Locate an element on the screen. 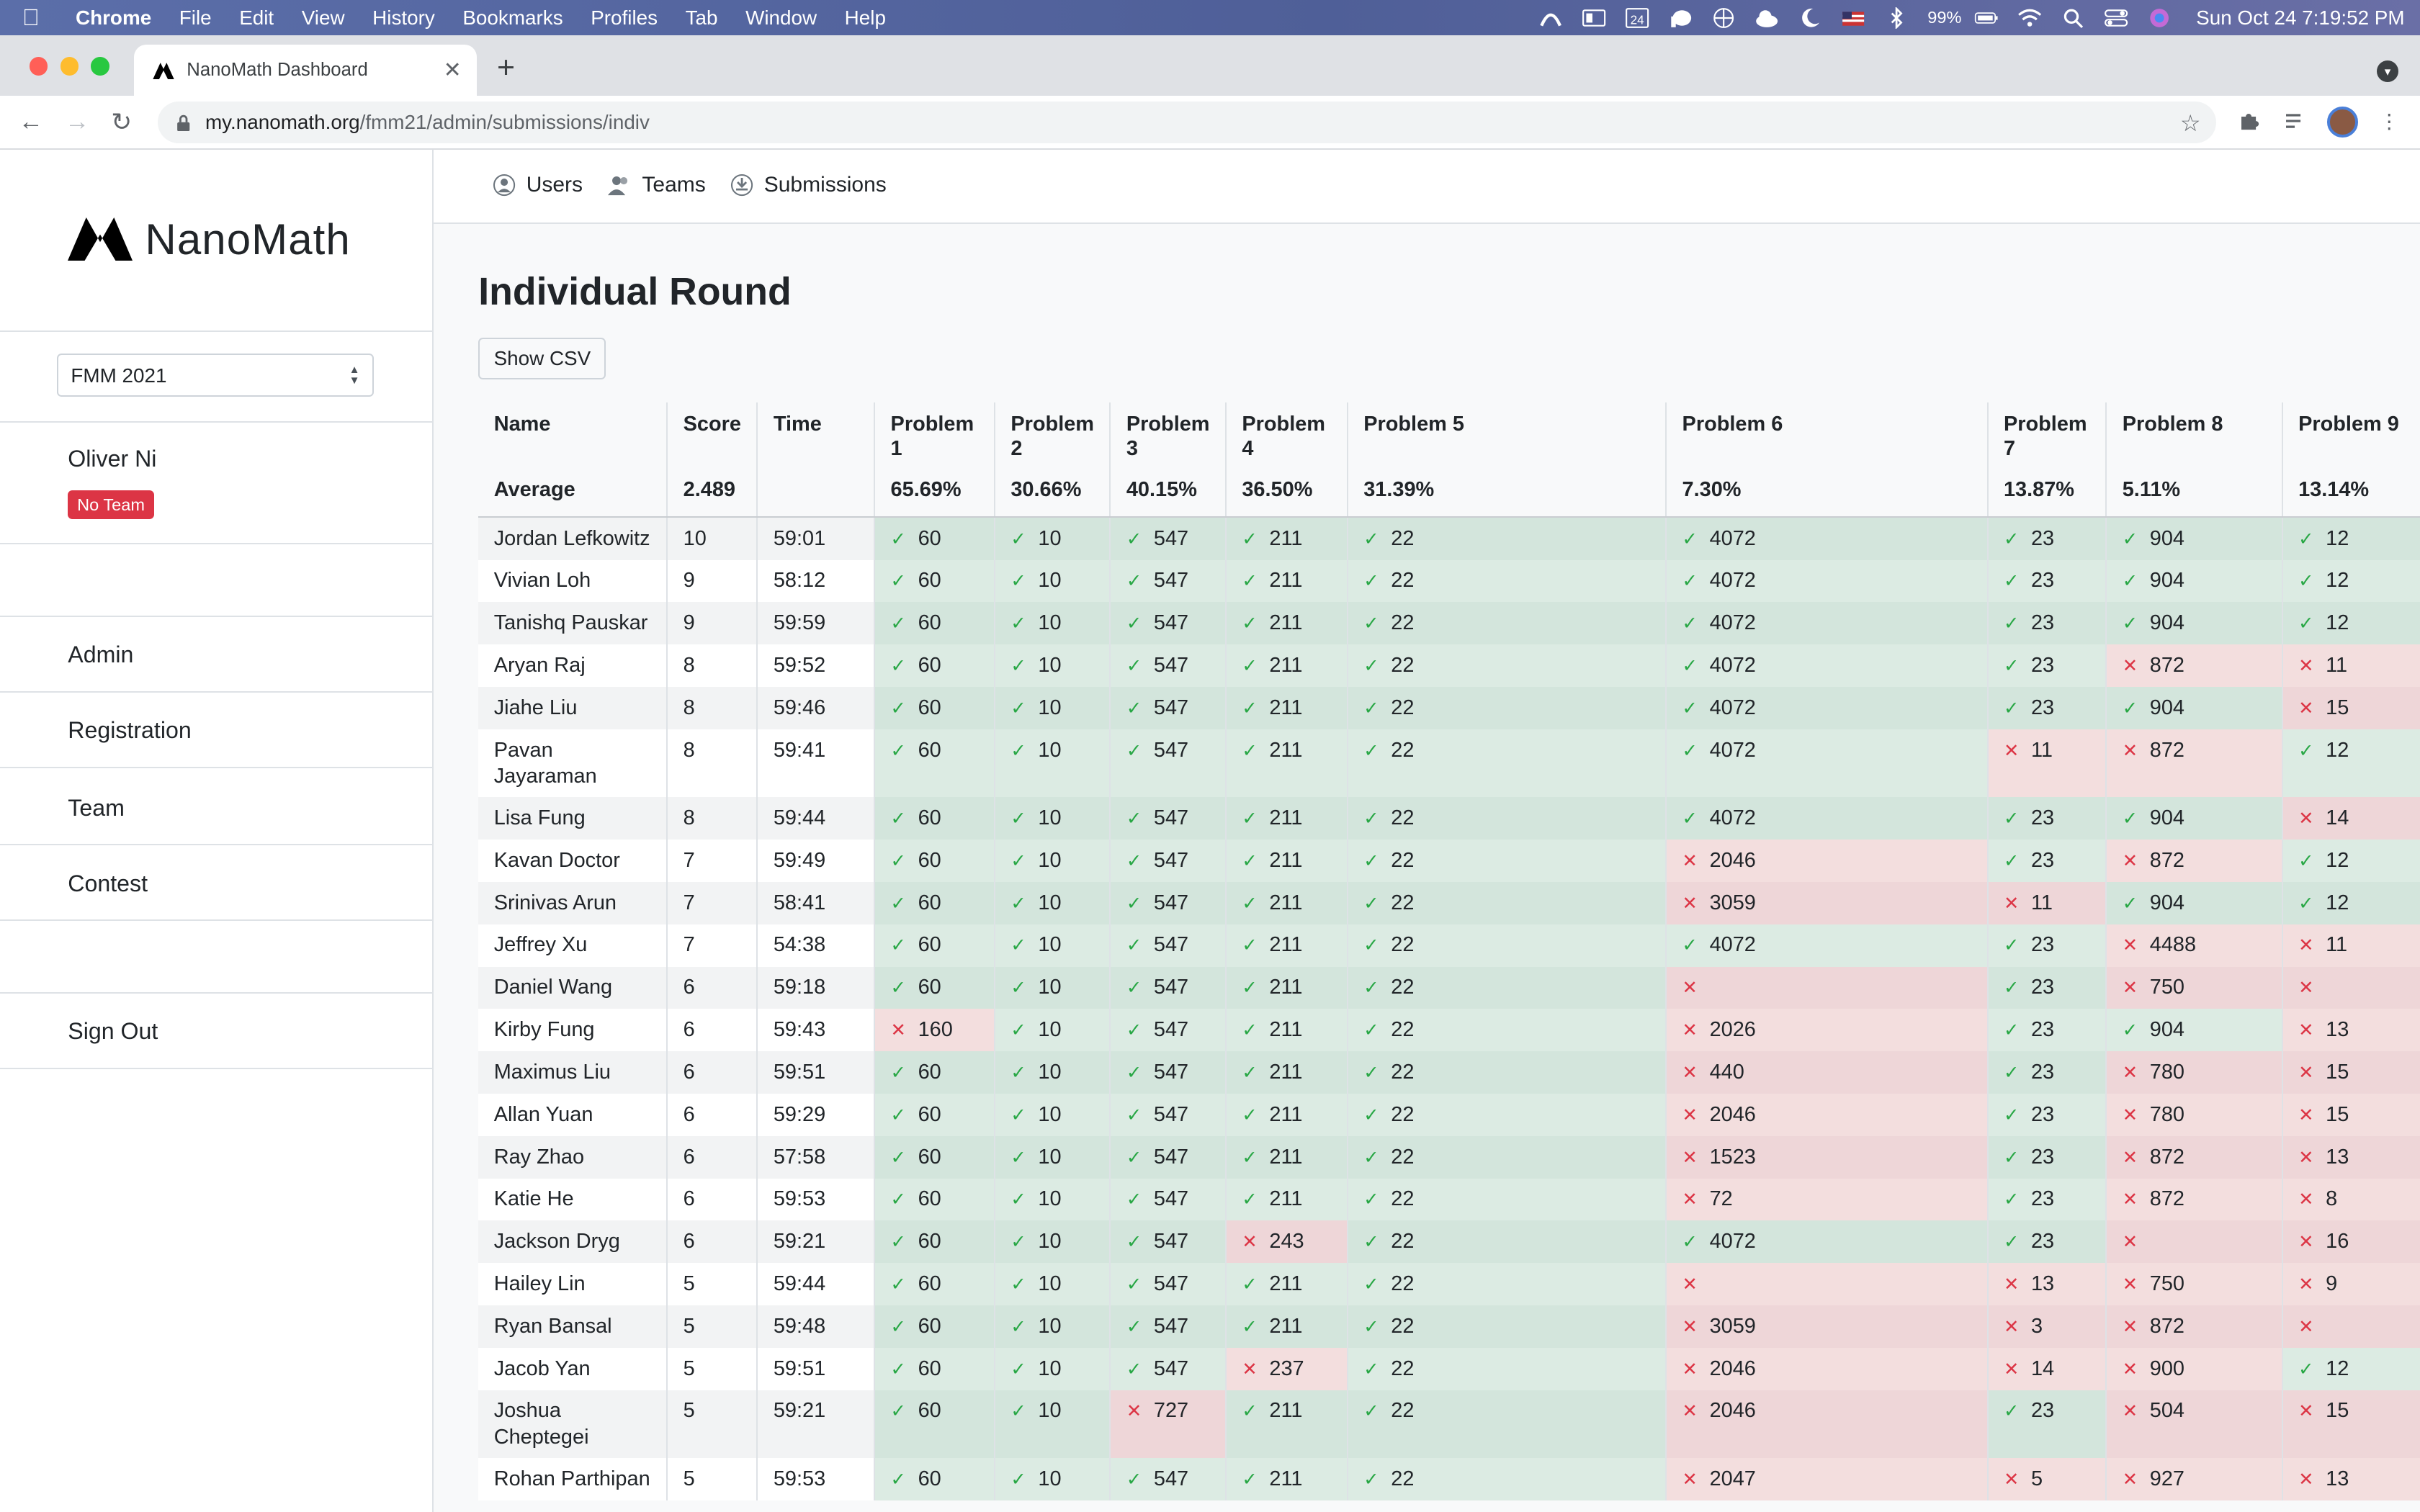 The height and width of the screenshot is (1512, 2420). reading-list-icon is located at coordinates (2294, 121).